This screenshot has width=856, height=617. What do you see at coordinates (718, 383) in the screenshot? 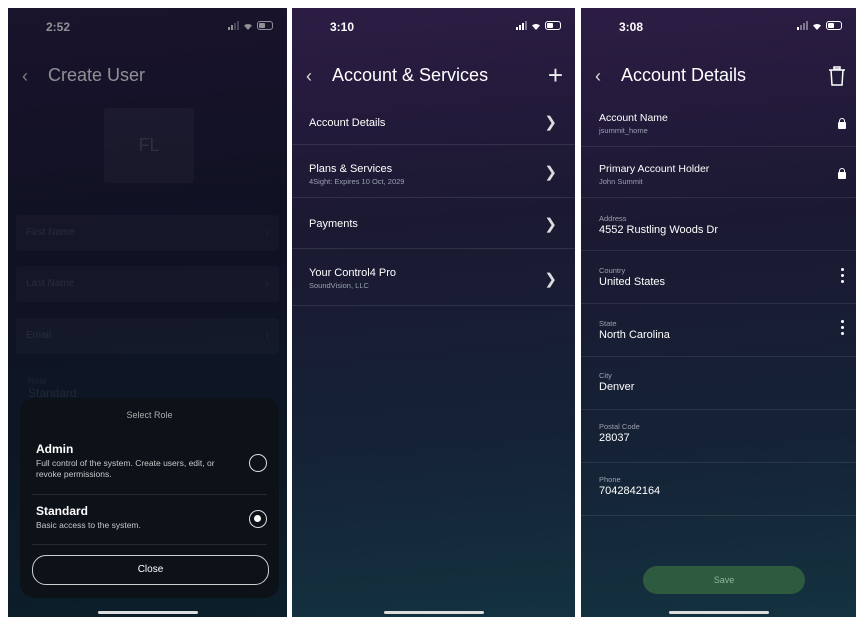
I see `city-field: City Denver` at bounding box center [718, 383].